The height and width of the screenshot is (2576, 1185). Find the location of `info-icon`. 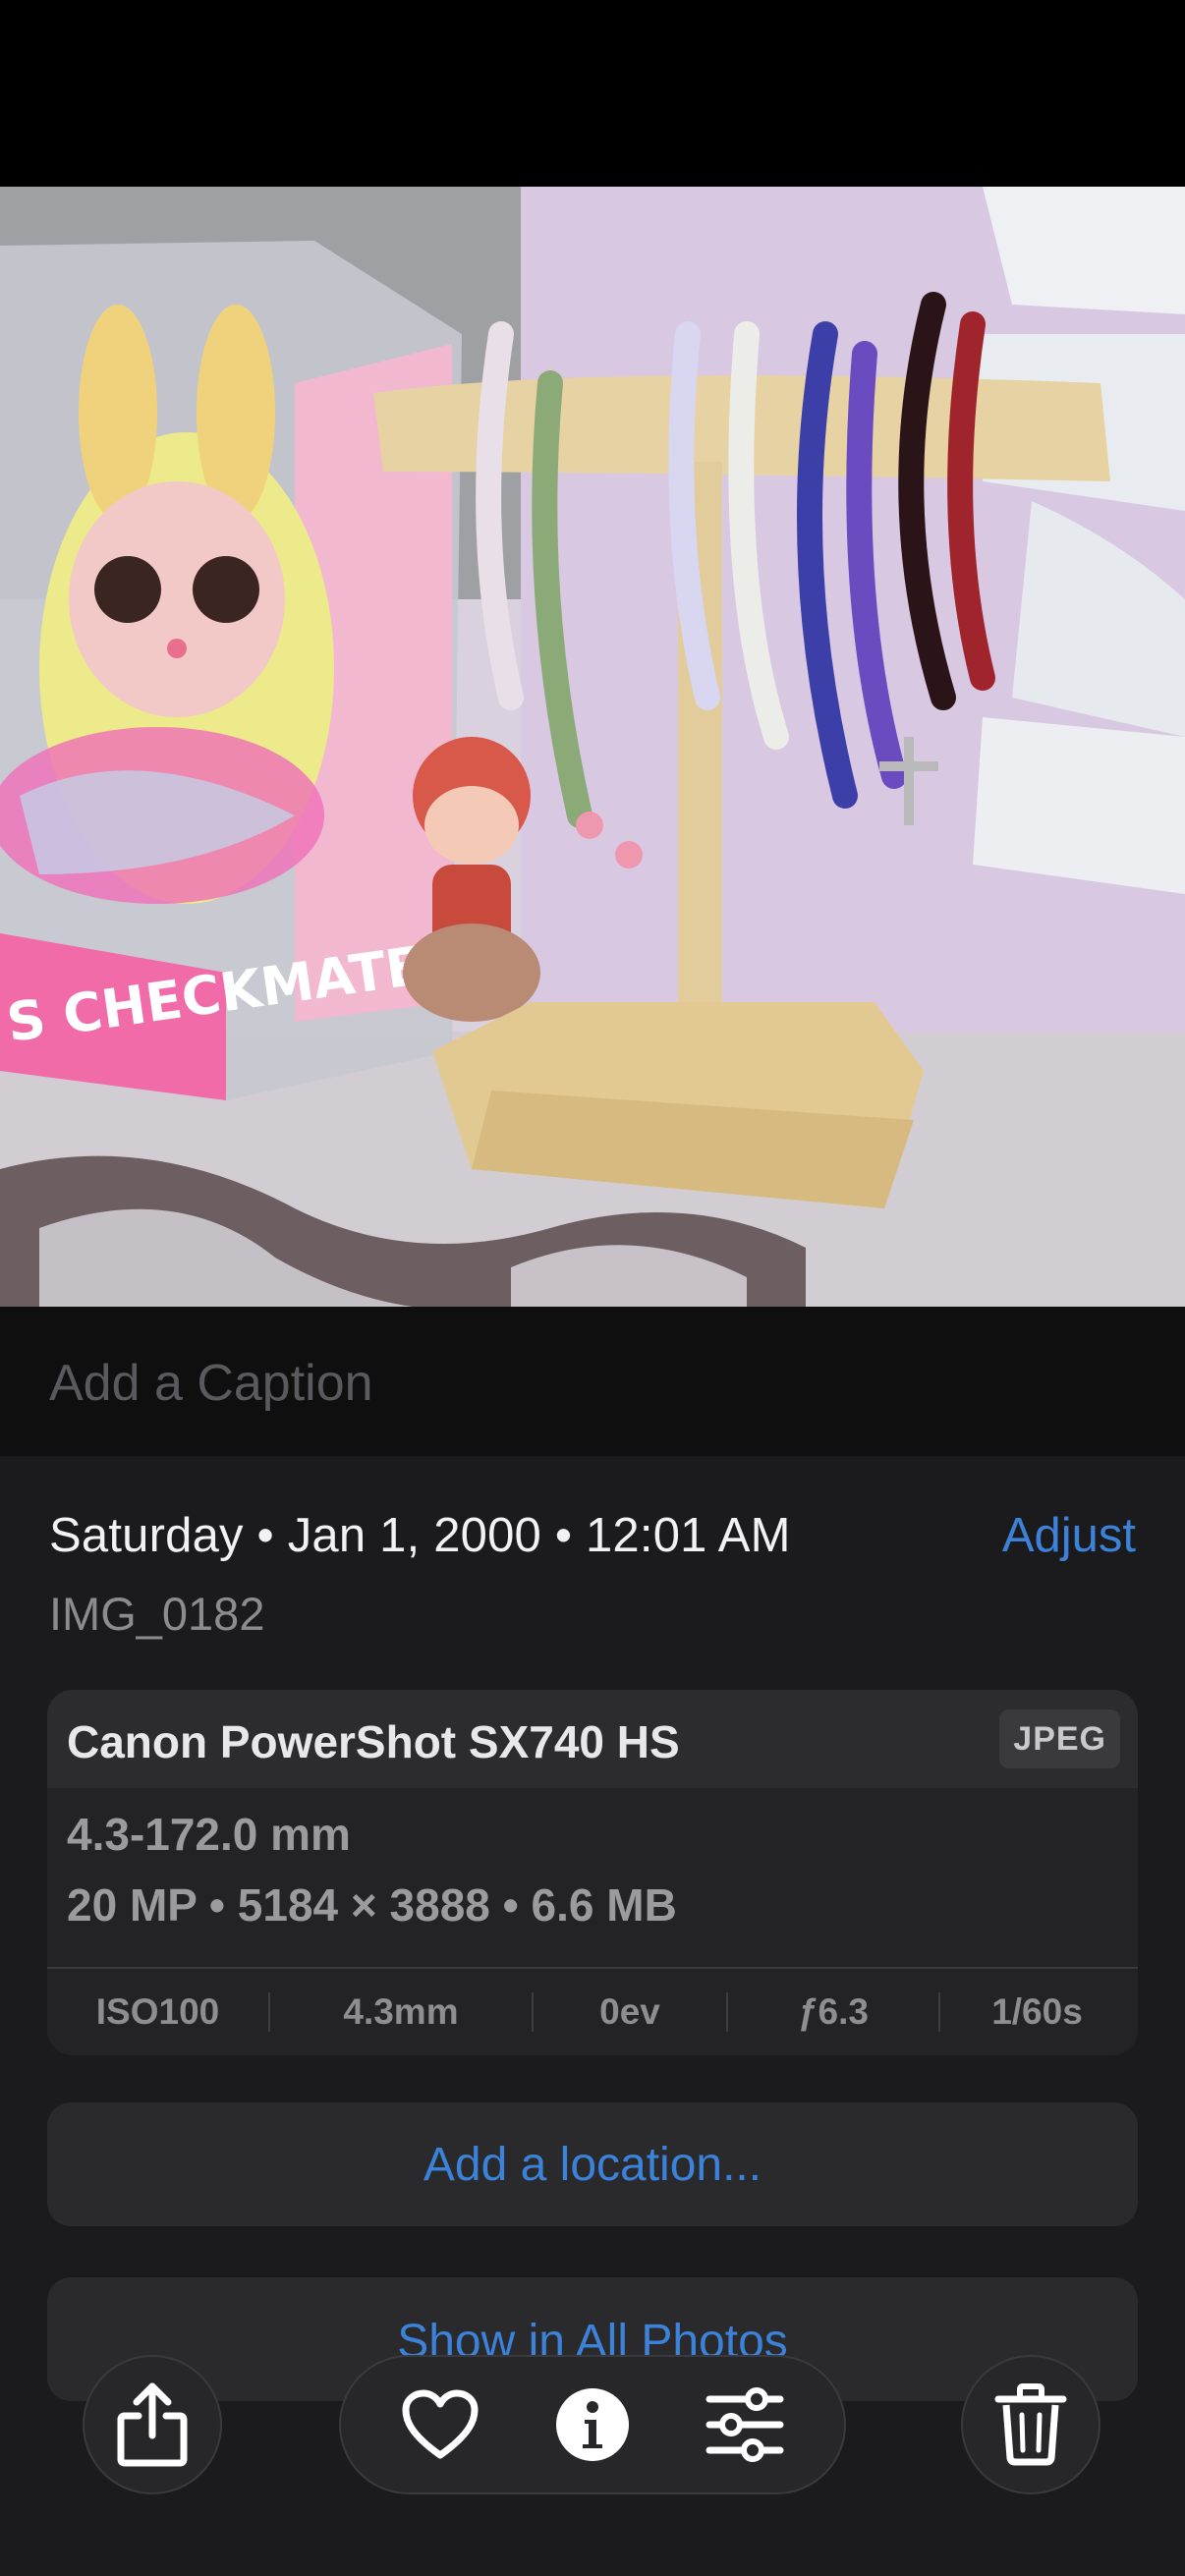

info-icon is located at coordinates (592, 2424).